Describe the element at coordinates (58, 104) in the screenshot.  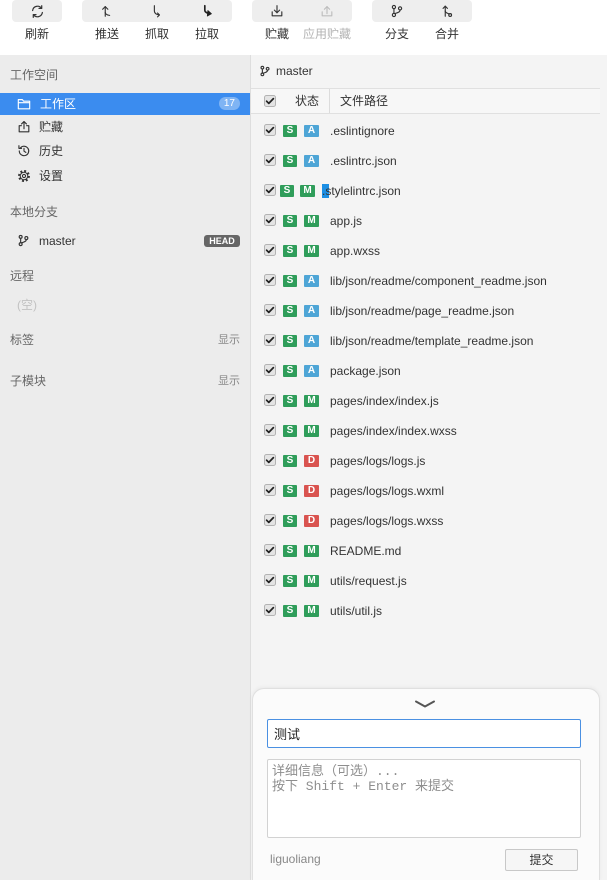
I see `sidebar-item-label: 工作区` at that location.